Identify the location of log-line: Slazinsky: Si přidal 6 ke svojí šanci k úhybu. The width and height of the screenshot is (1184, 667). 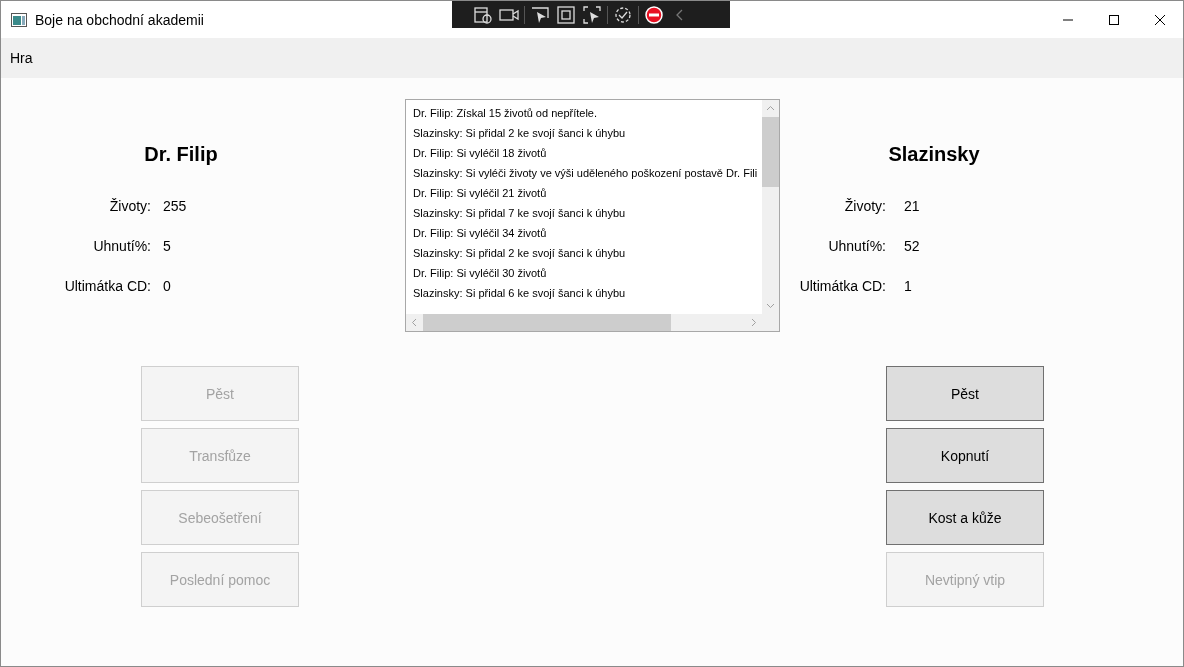
(520, 293).